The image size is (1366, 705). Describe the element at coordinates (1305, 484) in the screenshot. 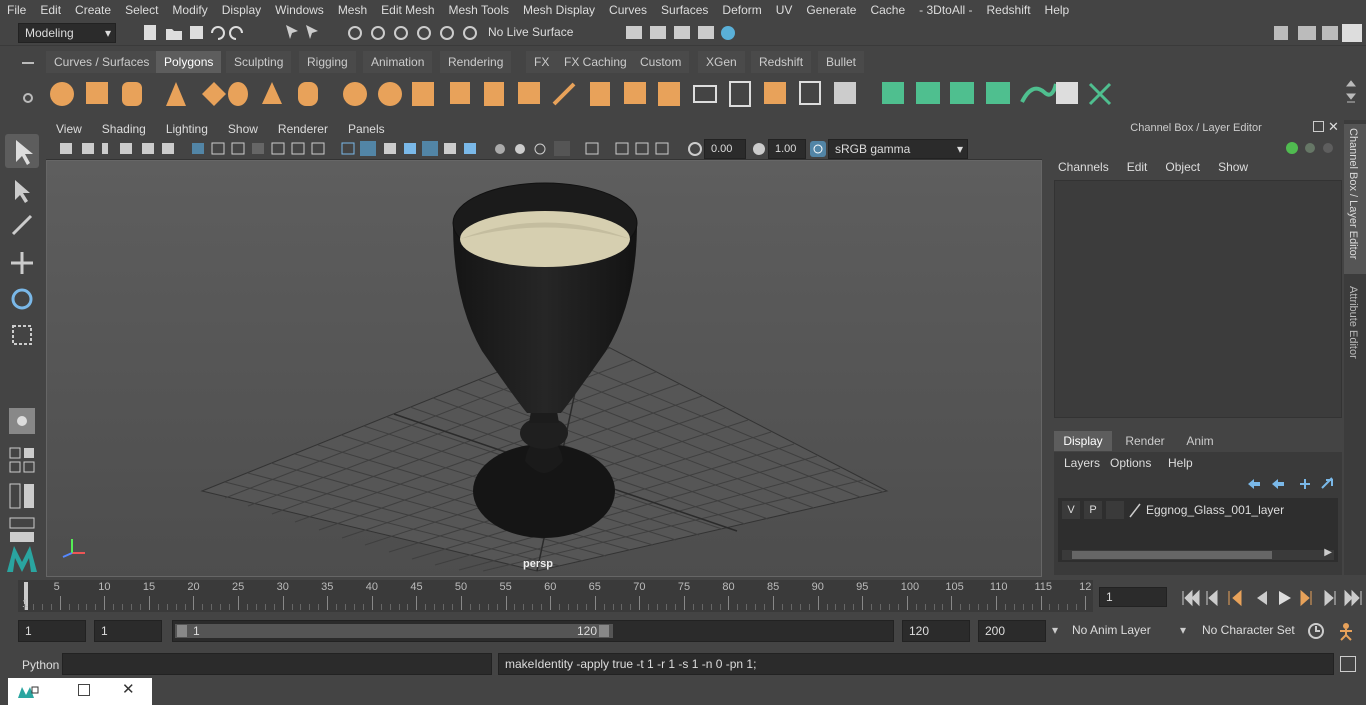

I see `new-layer-icon` at that location.